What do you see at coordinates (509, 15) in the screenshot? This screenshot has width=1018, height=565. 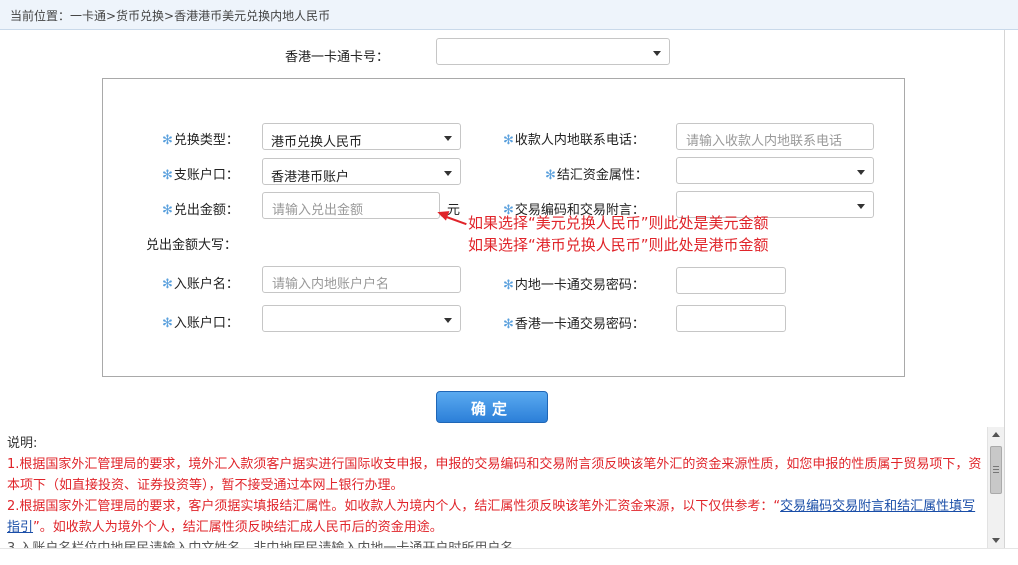 I see `breadcrumb: 当前位置：一卡通>货币兑换>香港港币美元兑换内地人民币` at bounding box center [509, 15].